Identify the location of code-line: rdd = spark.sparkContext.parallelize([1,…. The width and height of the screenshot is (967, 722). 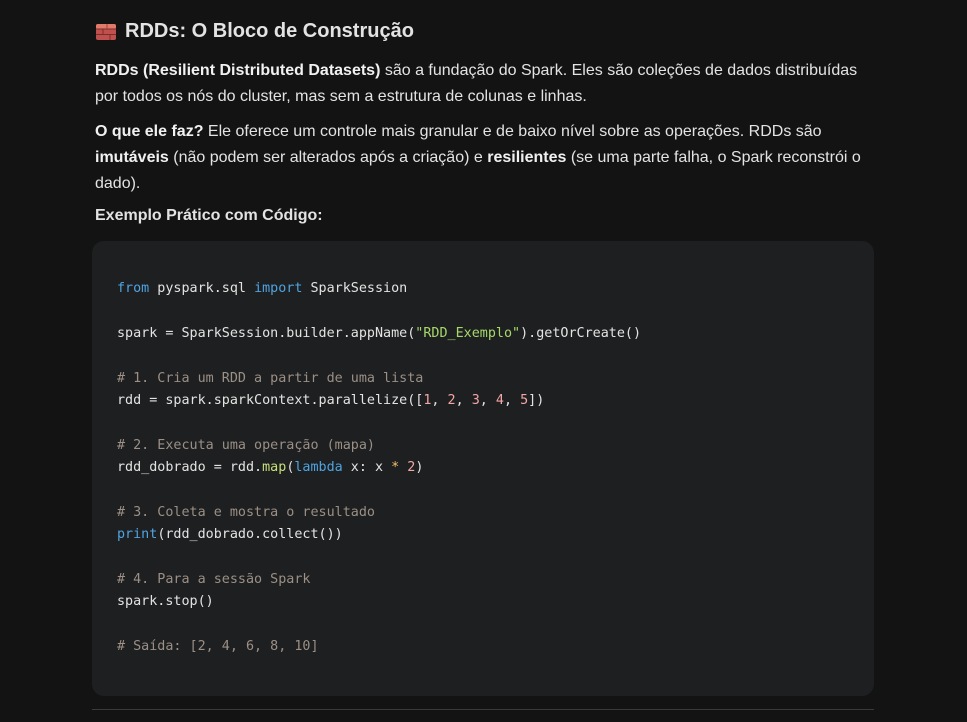
(331, 400).